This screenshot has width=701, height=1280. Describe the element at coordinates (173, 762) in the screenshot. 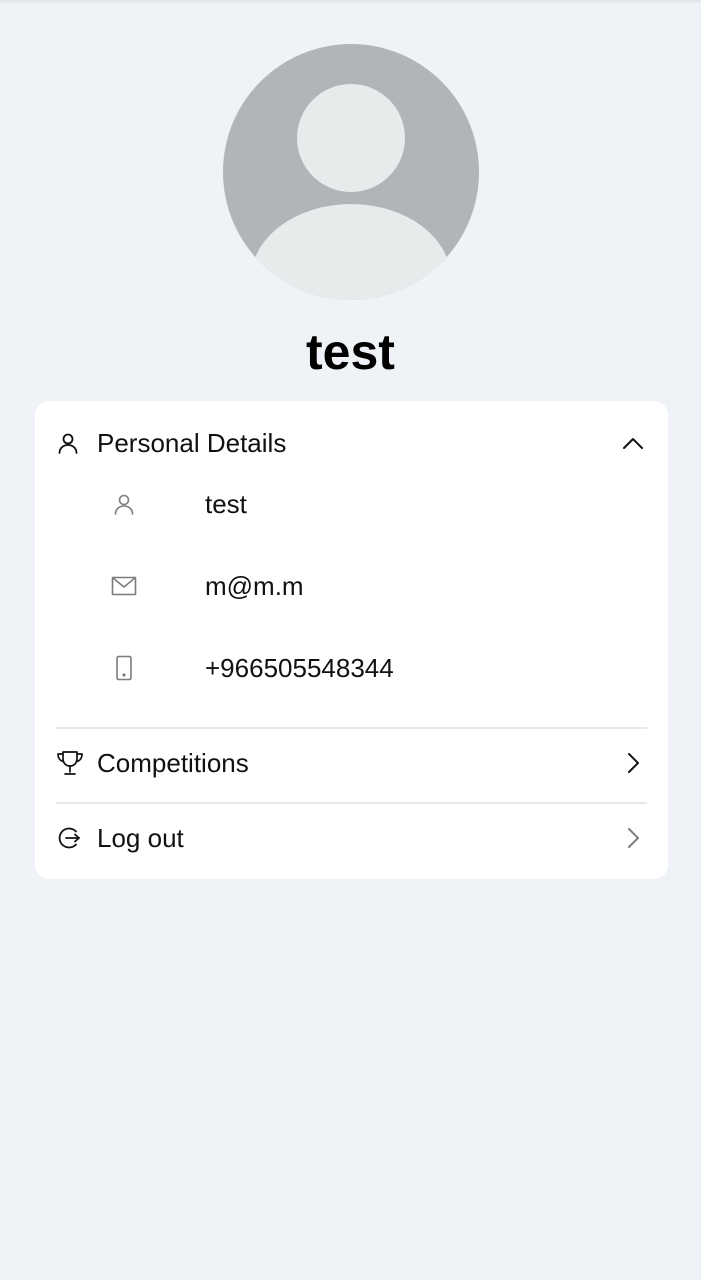

I see `competitions-label: Competitions` at that location.